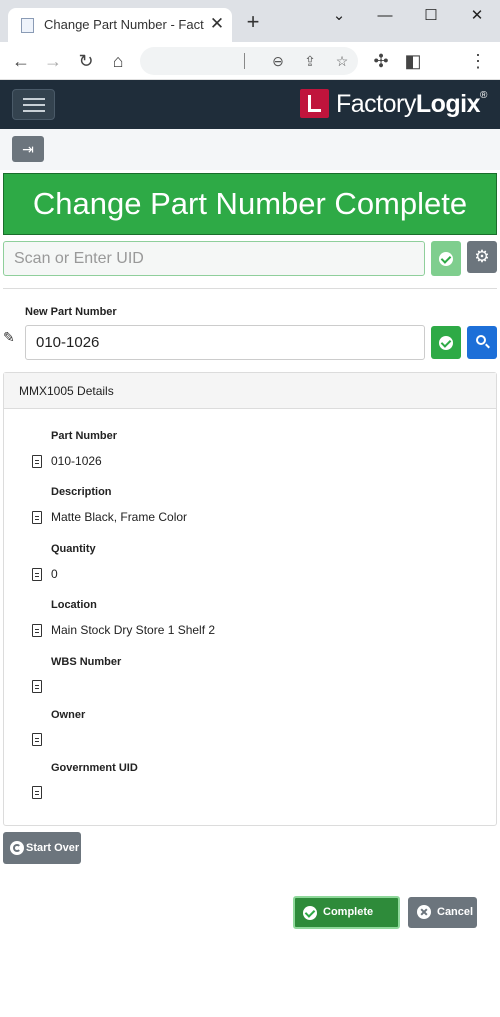 The width and height of the screenshot is (500, 1017). I want to click on cancel-label: Cancel, so click(455, 912).